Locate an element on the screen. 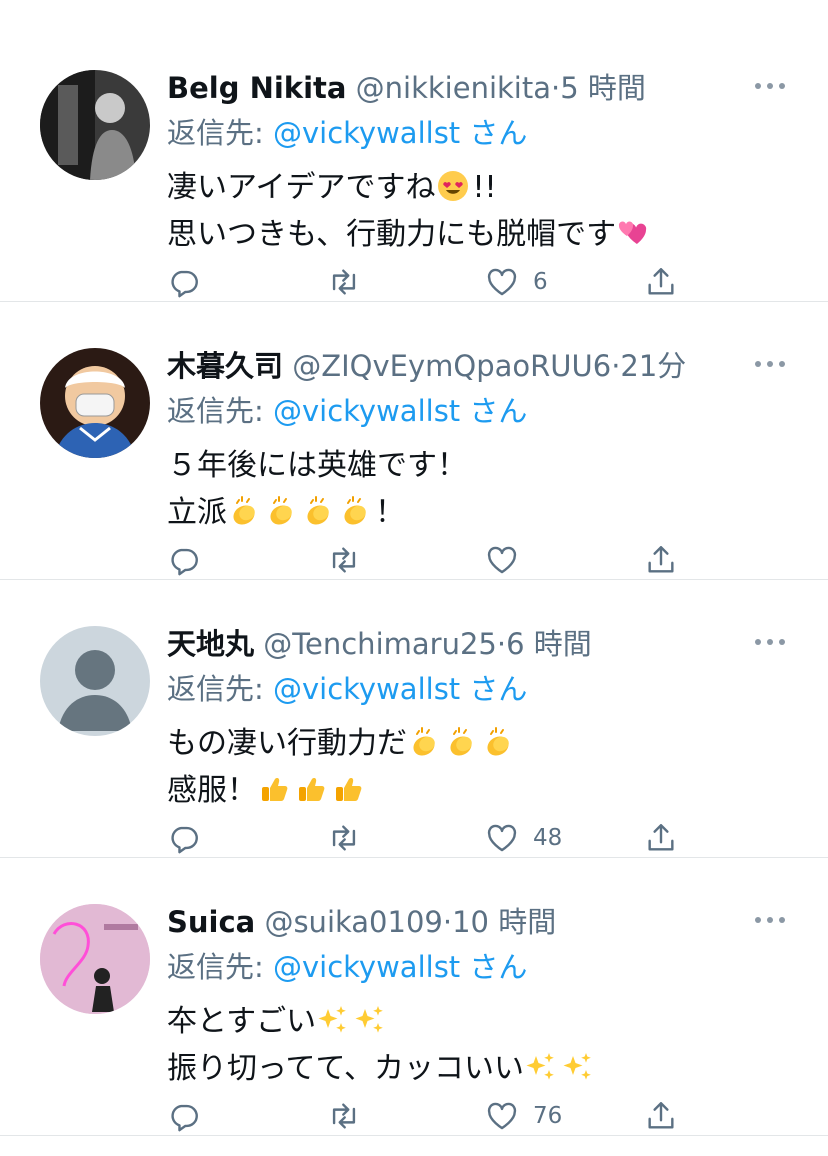 The width and height of the screenshot is (828, 1156). like-count: 48 is located at coordinates (548, 838).